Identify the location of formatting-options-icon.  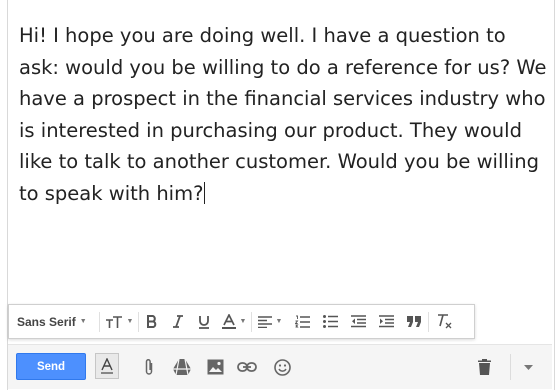
(107, 366).